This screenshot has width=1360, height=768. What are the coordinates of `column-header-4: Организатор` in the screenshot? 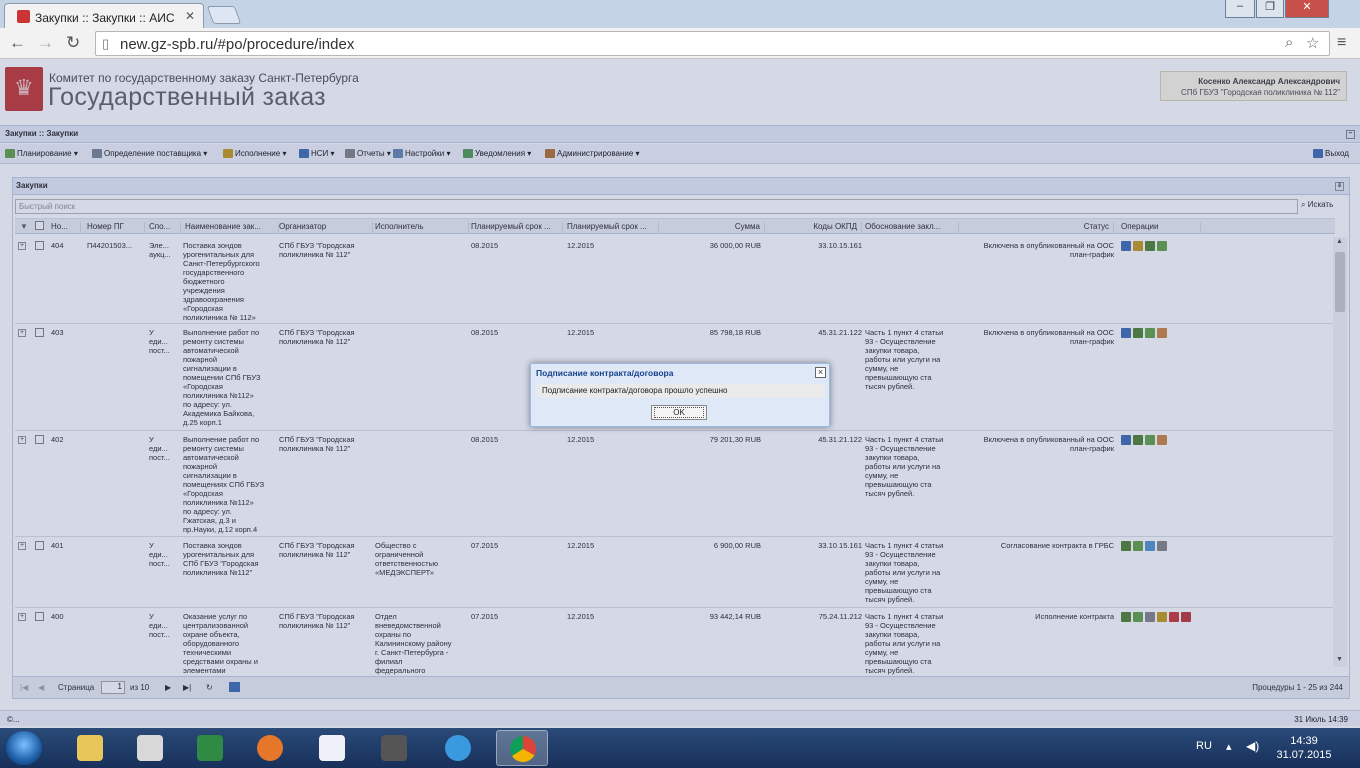 It's located at (326, 227).